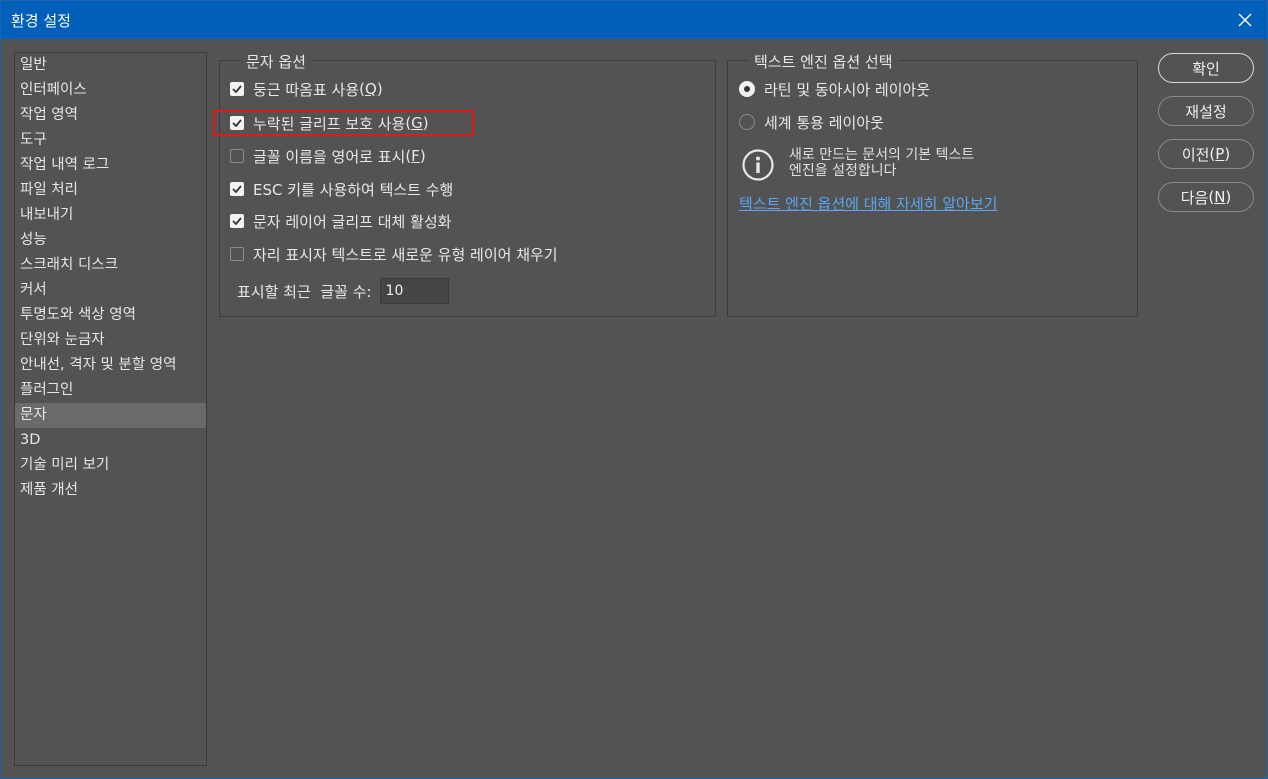 The width and height of the screenshot is (1268, 779). I want to click on prev-button: 이전(P), so click(1206, 154).